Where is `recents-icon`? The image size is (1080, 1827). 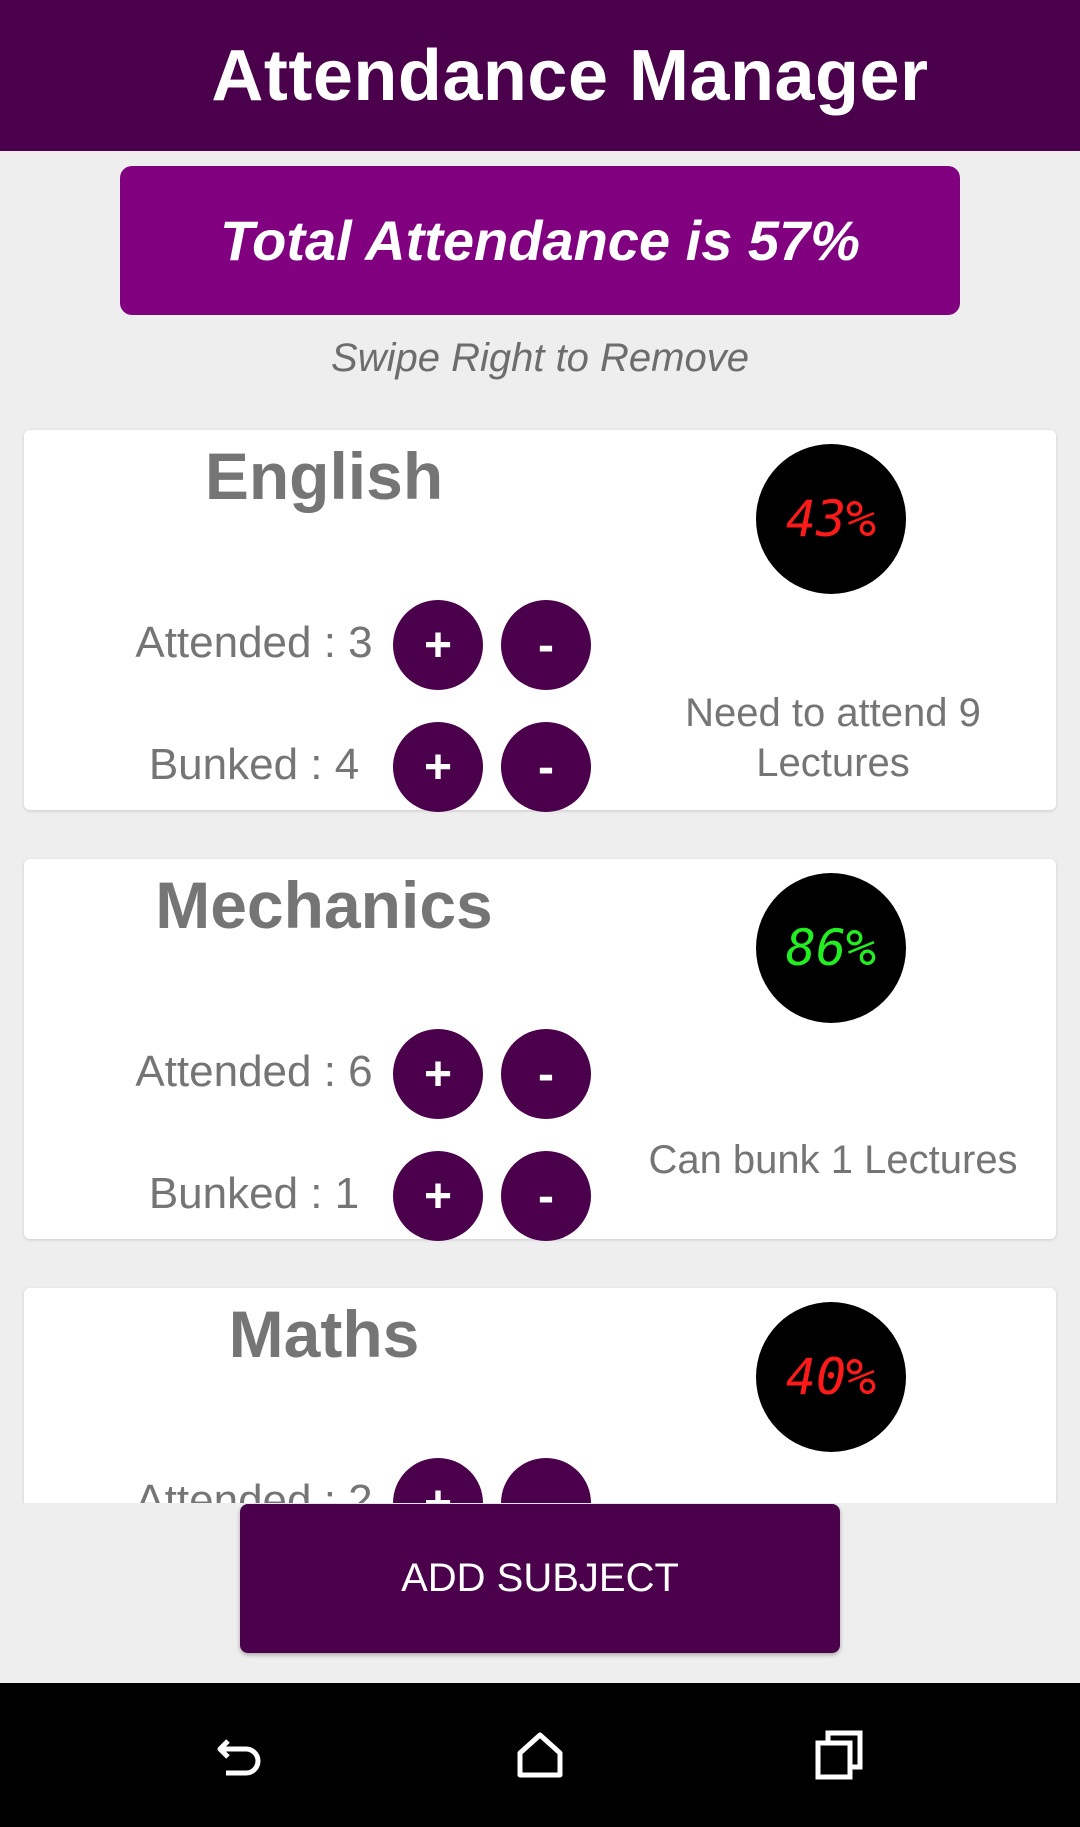 recents-icon is located at coordinates (839, 1755).